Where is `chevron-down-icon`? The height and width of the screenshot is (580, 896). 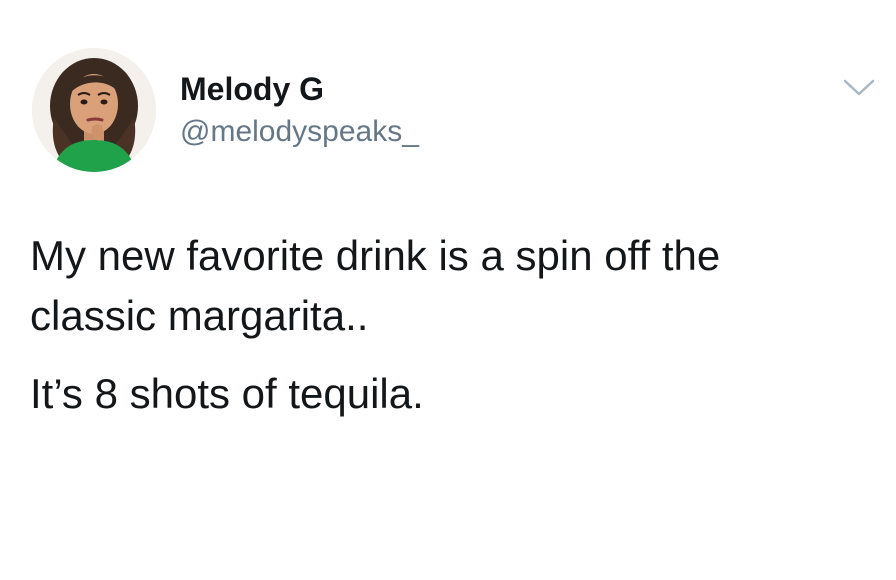 chevron-down-icon is located at coordinates (859, 87).